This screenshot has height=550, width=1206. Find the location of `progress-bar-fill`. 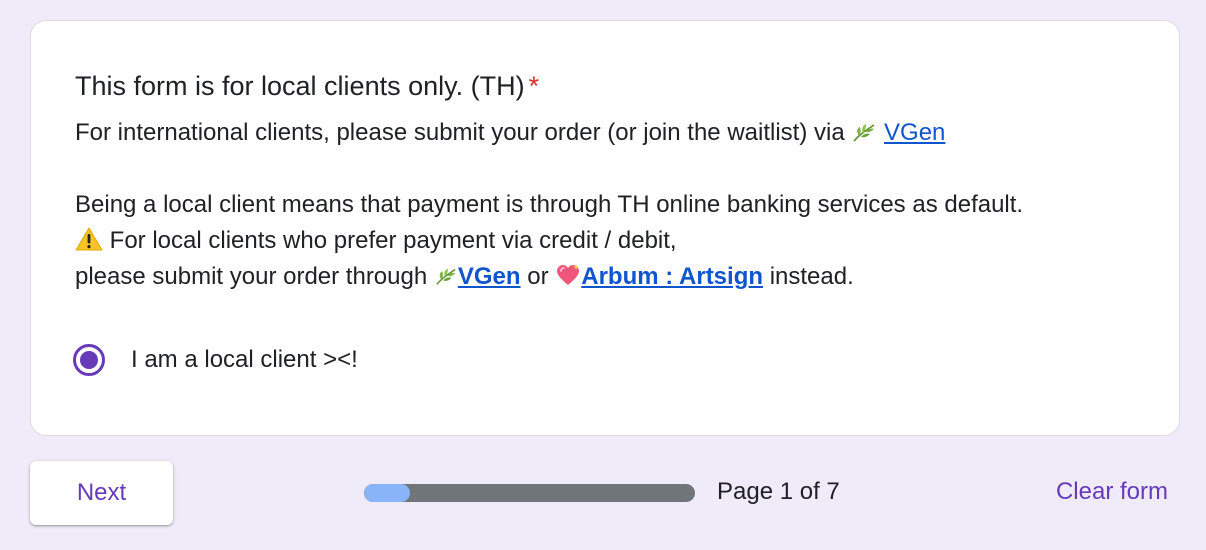

progress-bar-fill is located at coordinates (387, 493).